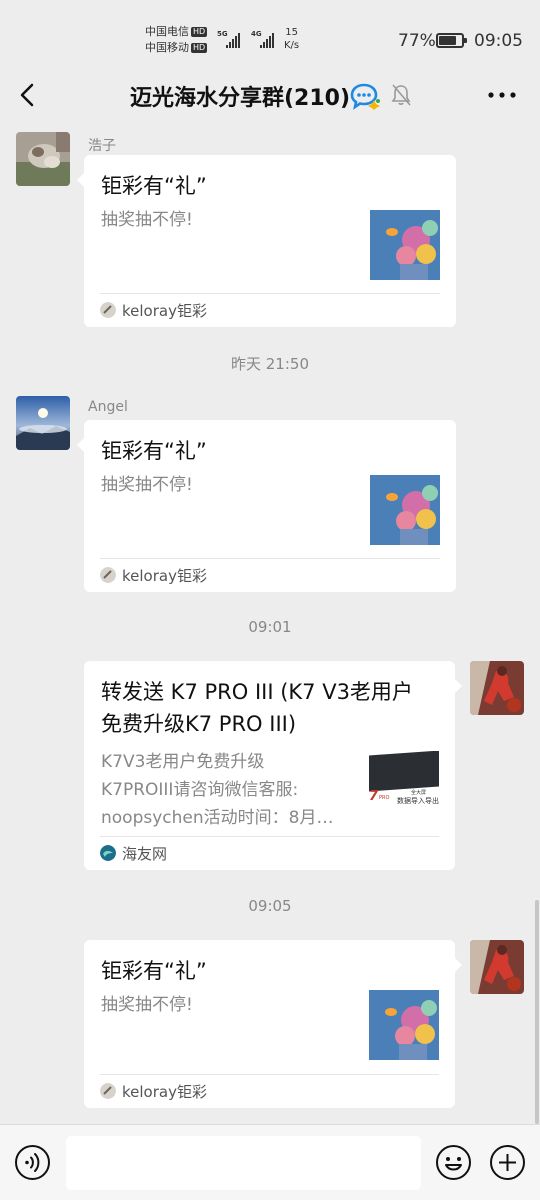 Image resolution: width=540 pixels, height=1200 pixels. I want to click on avatar-haozi, so click(43, 159).